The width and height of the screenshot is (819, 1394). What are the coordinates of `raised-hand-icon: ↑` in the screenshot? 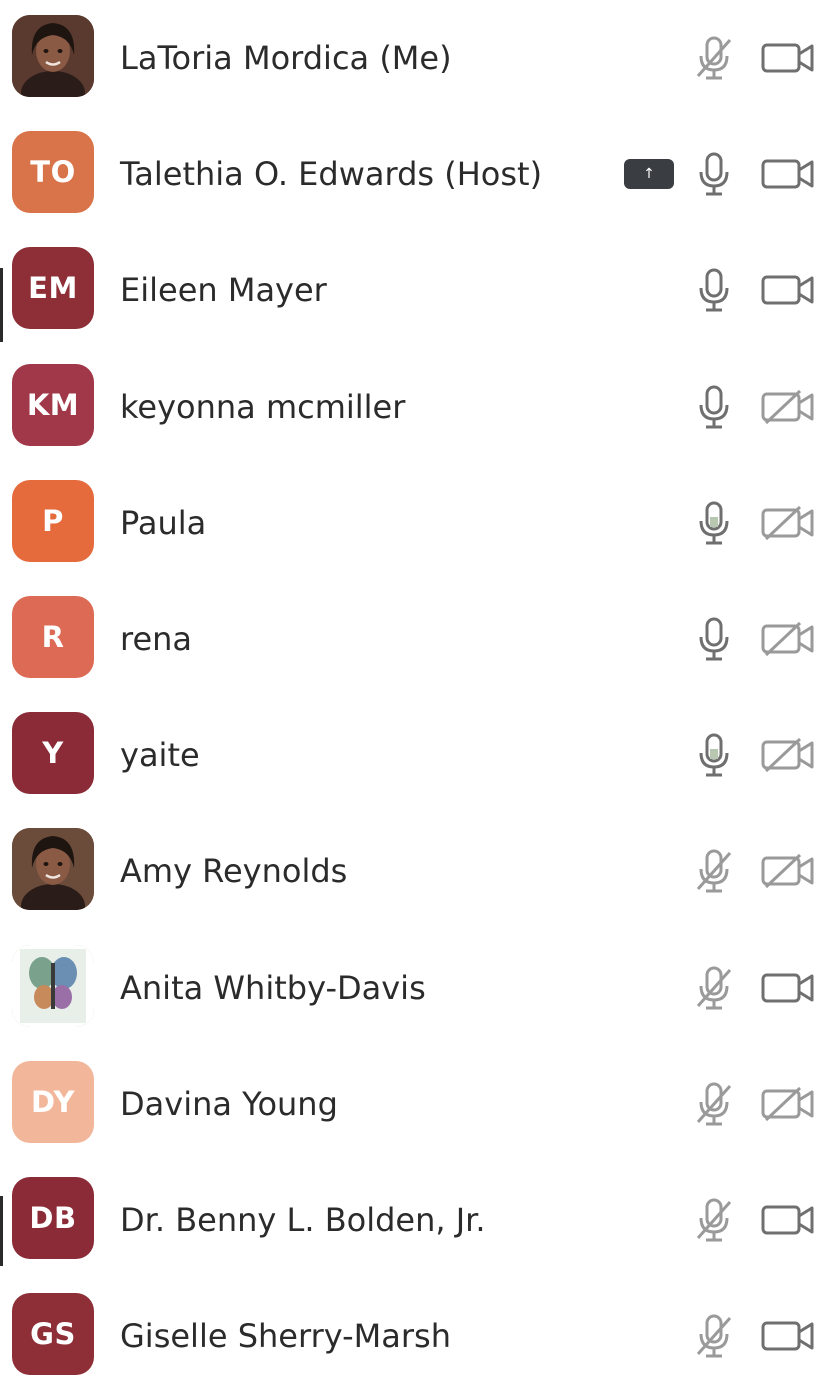 It's located at (649, 174).